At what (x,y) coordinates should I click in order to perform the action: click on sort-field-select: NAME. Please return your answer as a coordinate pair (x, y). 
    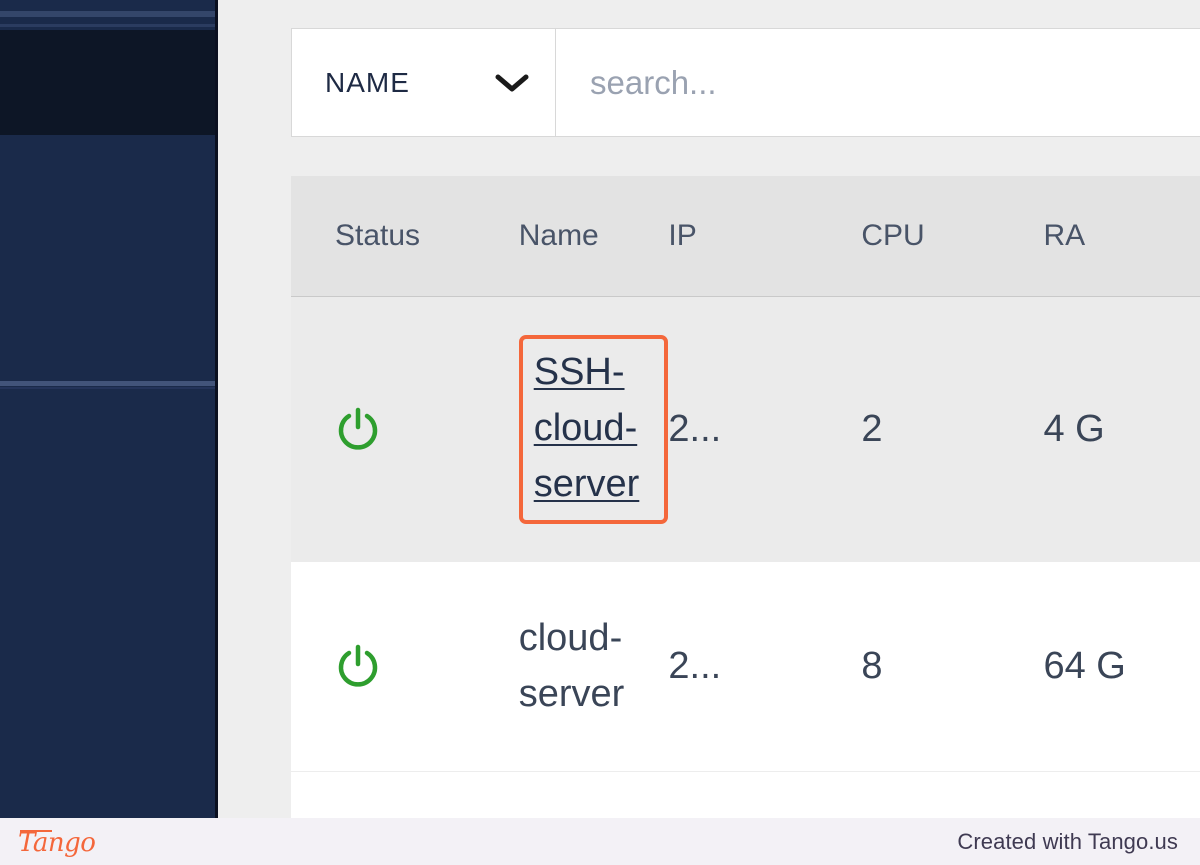
    Looking at the image, I should click on (423, 82).